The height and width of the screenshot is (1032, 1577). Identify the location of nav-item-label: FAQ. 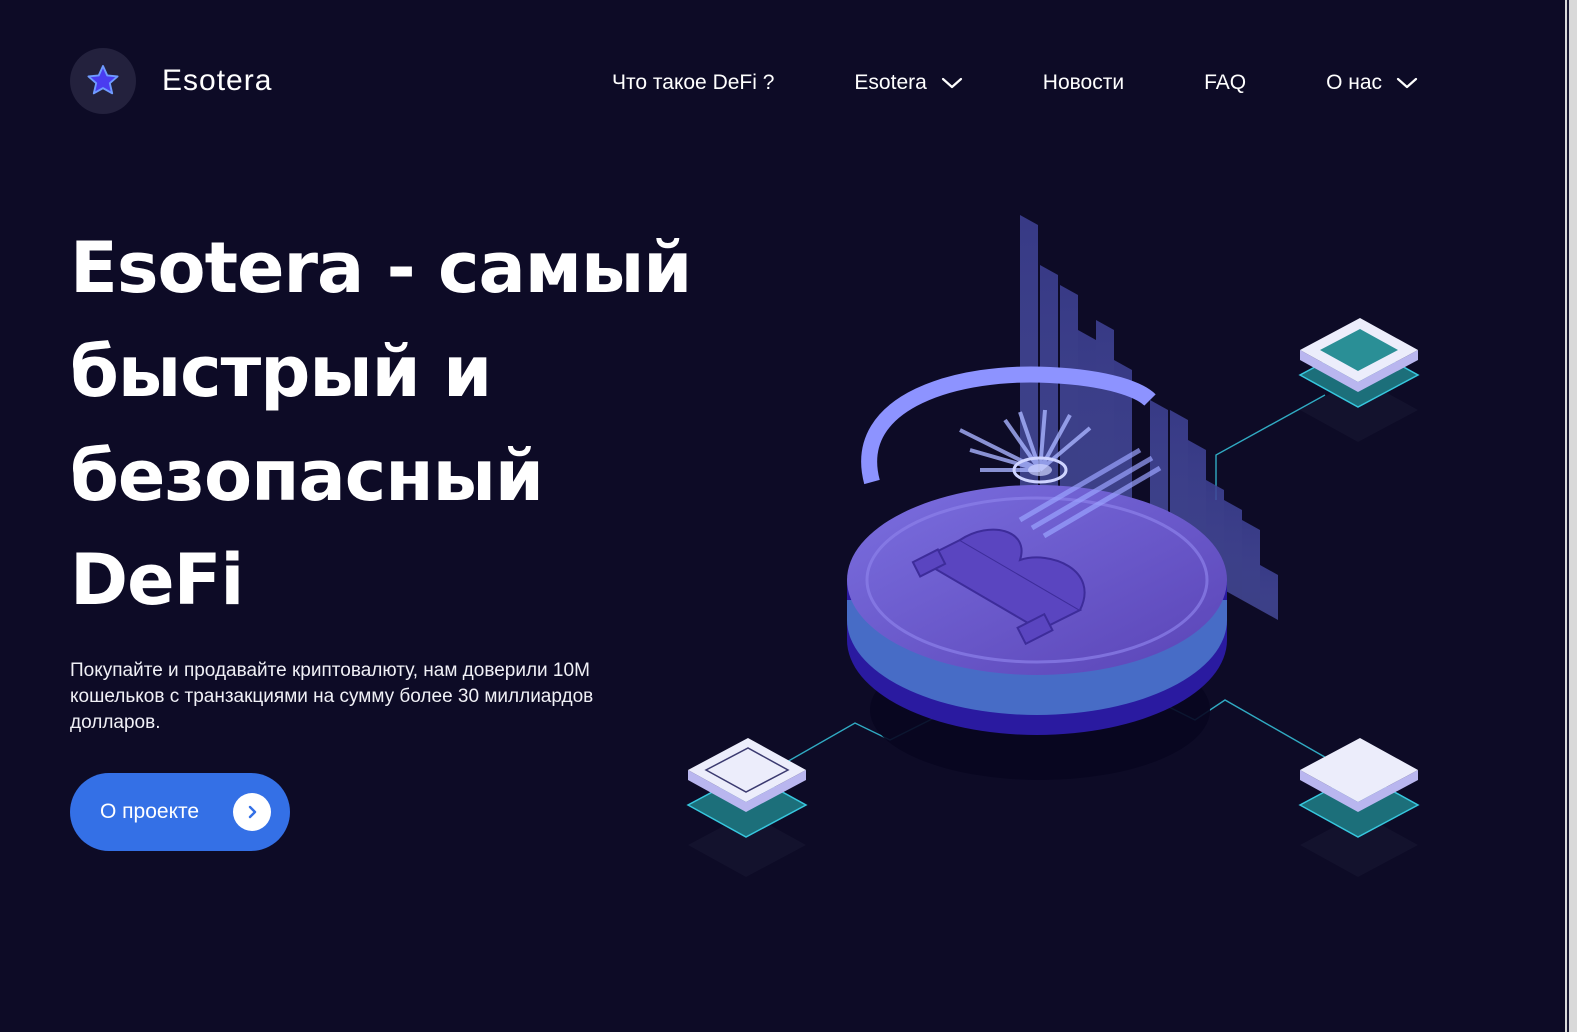
(1225, 82).